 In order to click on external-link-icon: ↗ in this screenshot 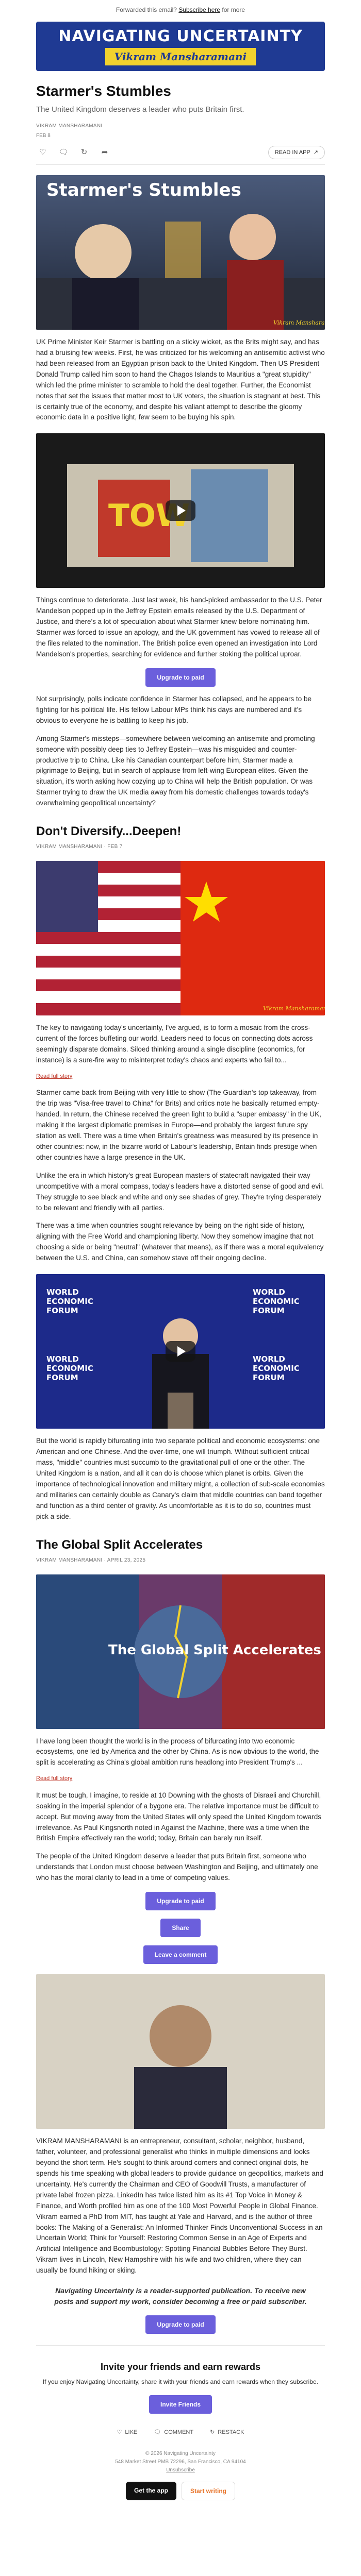, I will do `click(315, 152)`.